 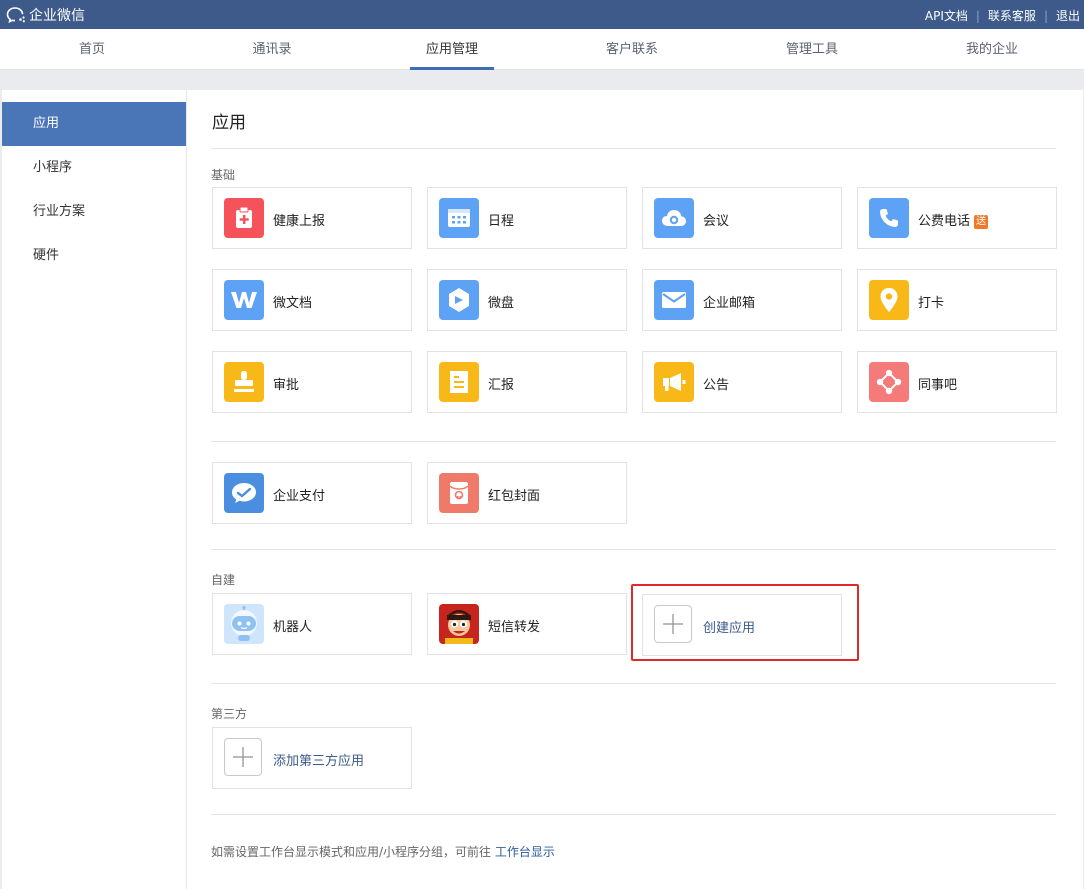 I want to click on workbench-display-link: 工作台显示, so click(x=525, y=852).